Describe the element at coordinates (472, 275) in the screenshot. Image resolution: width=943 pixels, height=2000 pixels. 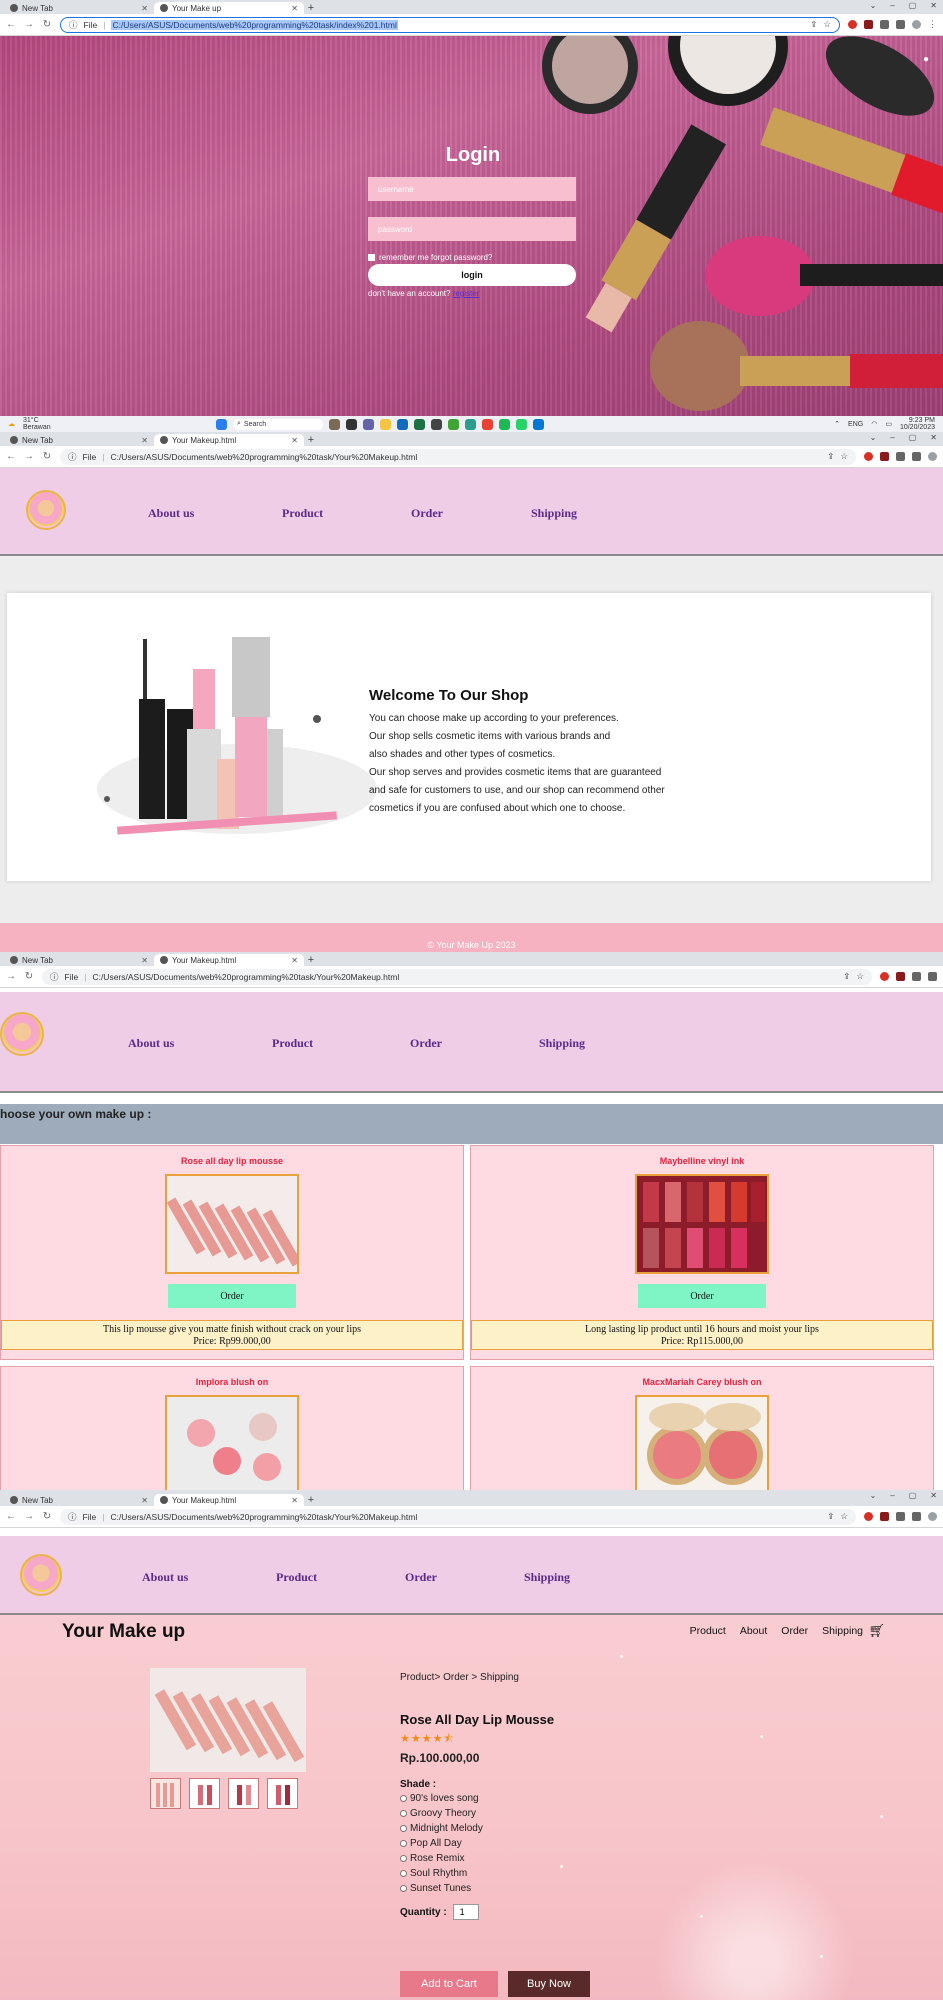
I see `login-button: login` at that location.